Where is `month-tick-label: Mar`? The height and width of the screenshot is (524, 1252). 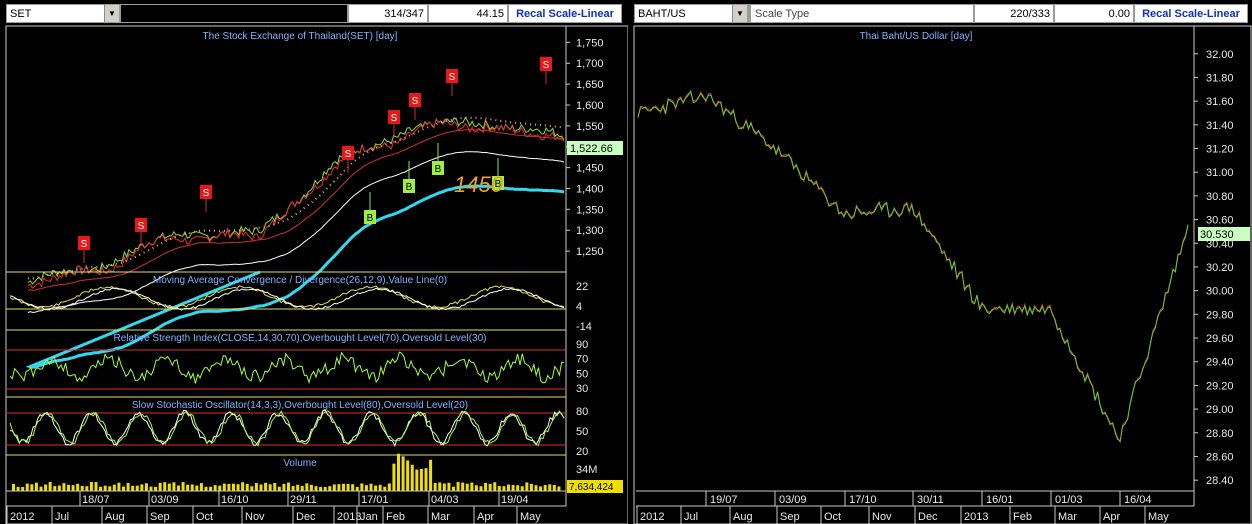
month-tick-label: Mar is located at coordinates (1067, 517).